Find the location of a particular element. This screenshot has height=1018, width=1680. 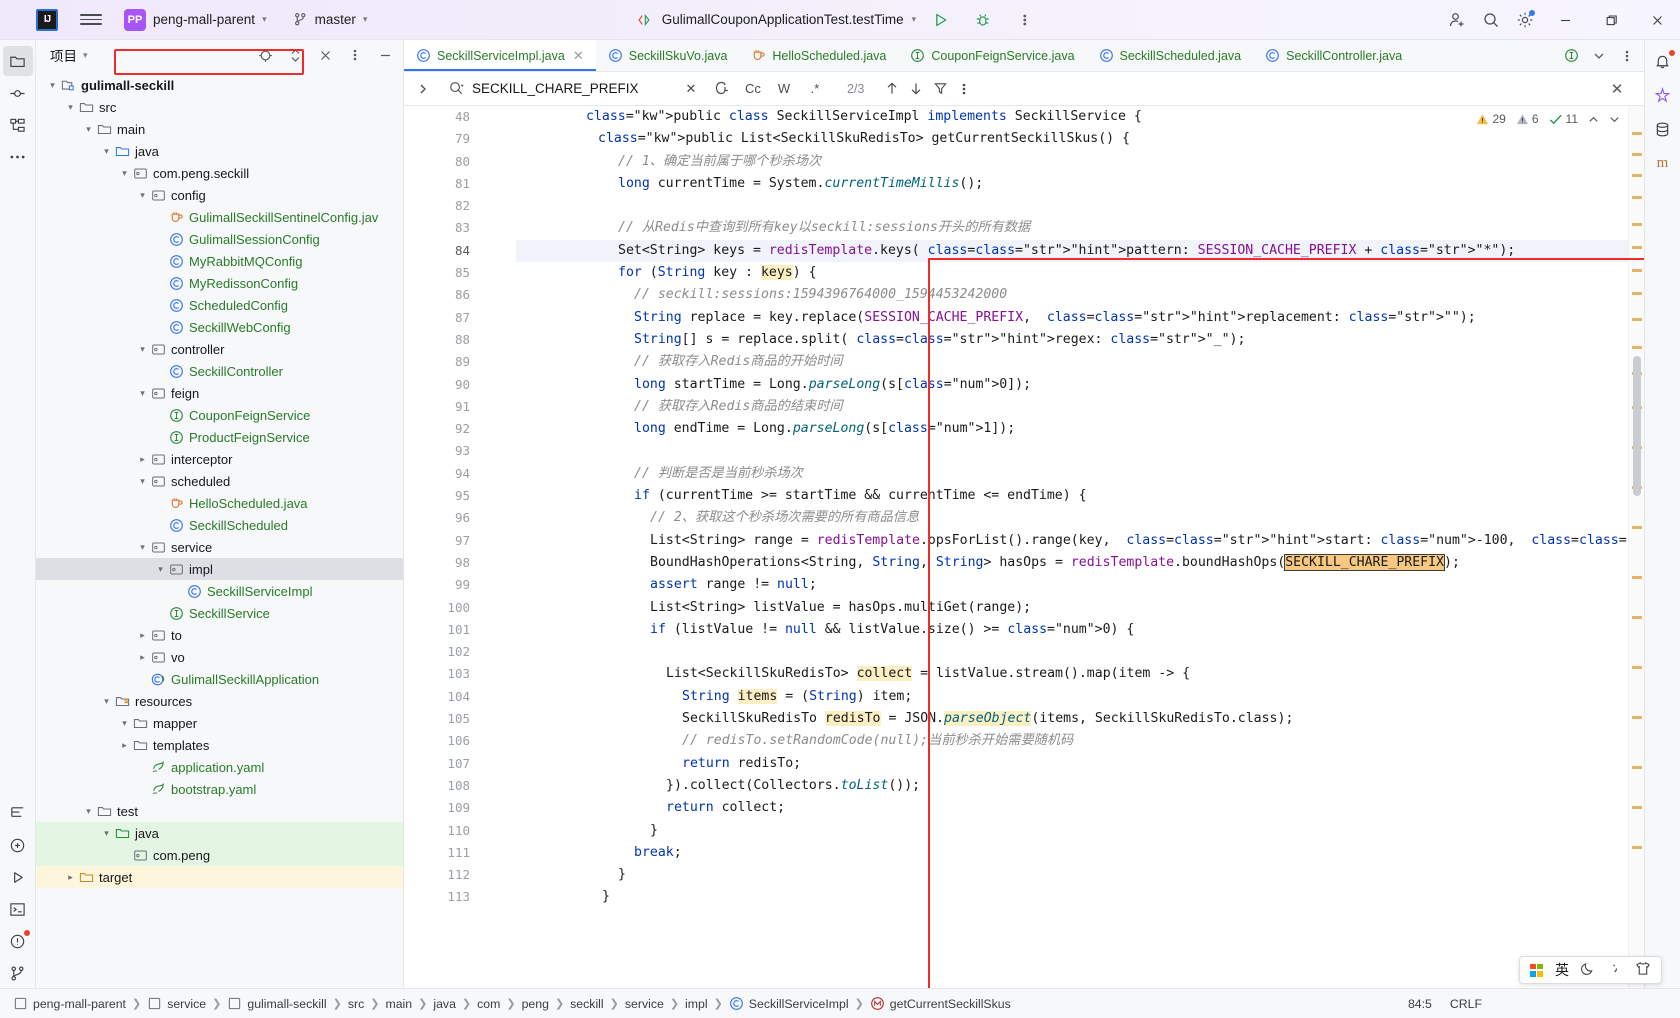

tree-node-templates: ▸ templates is located at coordinates (219, 745).